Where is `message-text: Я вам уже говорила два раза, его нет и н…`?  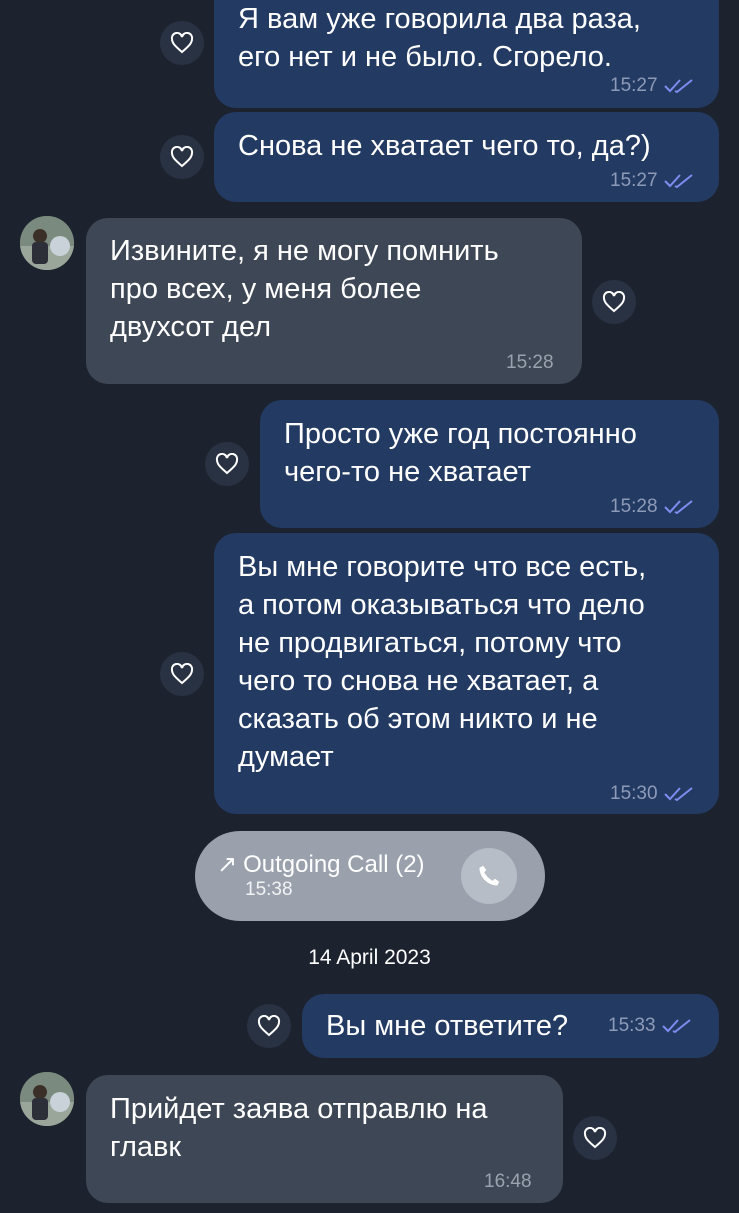 message-text: Я вам уже говорила два раза, его нет и н… is located at coordinates (439, 38).